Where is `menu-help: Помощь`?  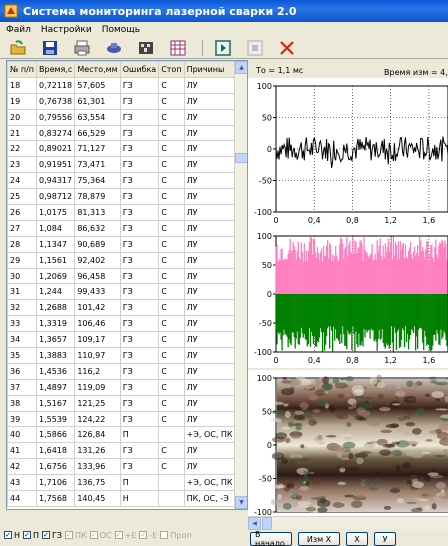 menu-help: Помощь is located at coordinates (121, 30).